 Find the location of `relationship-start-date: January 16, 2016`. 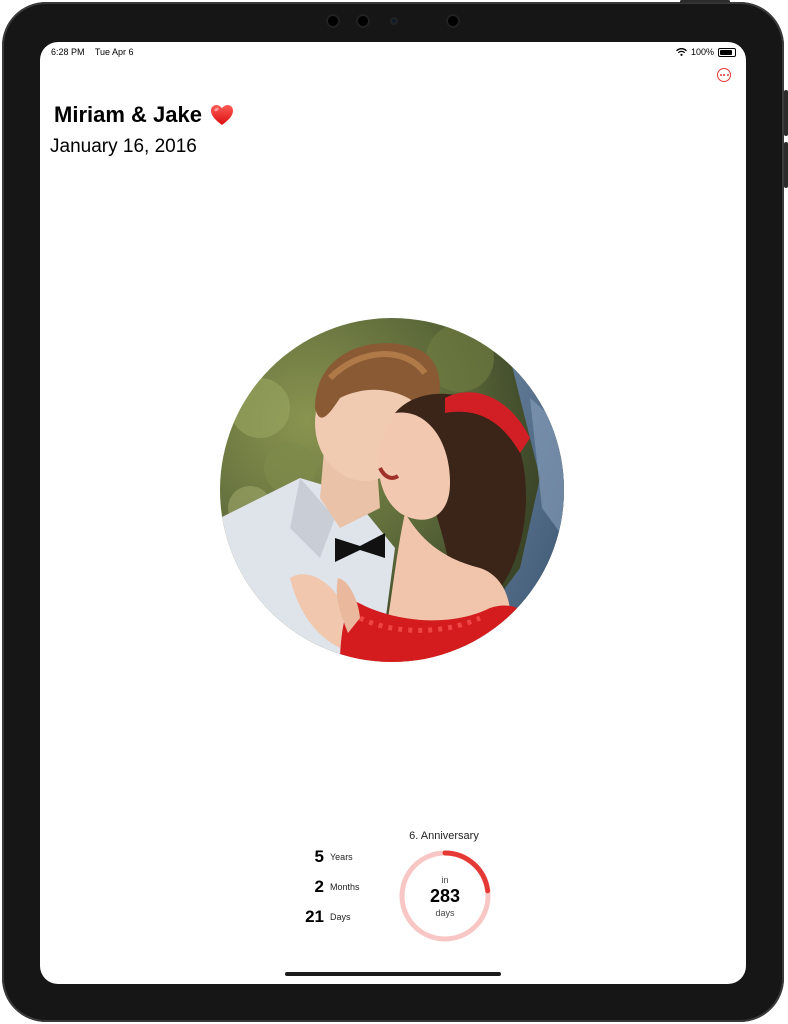

relationship-start-date: January 16, 2016 is located at coordinates (123, 146).